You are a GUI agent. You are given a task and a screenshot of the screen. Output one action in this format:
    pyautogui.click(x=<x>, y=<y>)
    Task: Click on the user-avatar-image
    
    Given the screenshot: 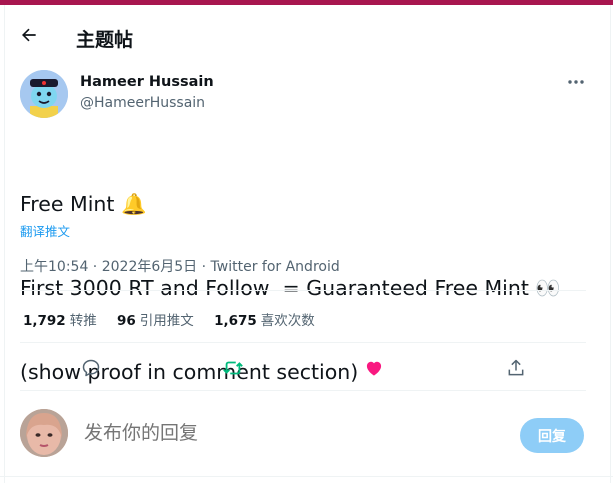 What is the action you would take?
    pyautogui.click(x=44, y=433)
    